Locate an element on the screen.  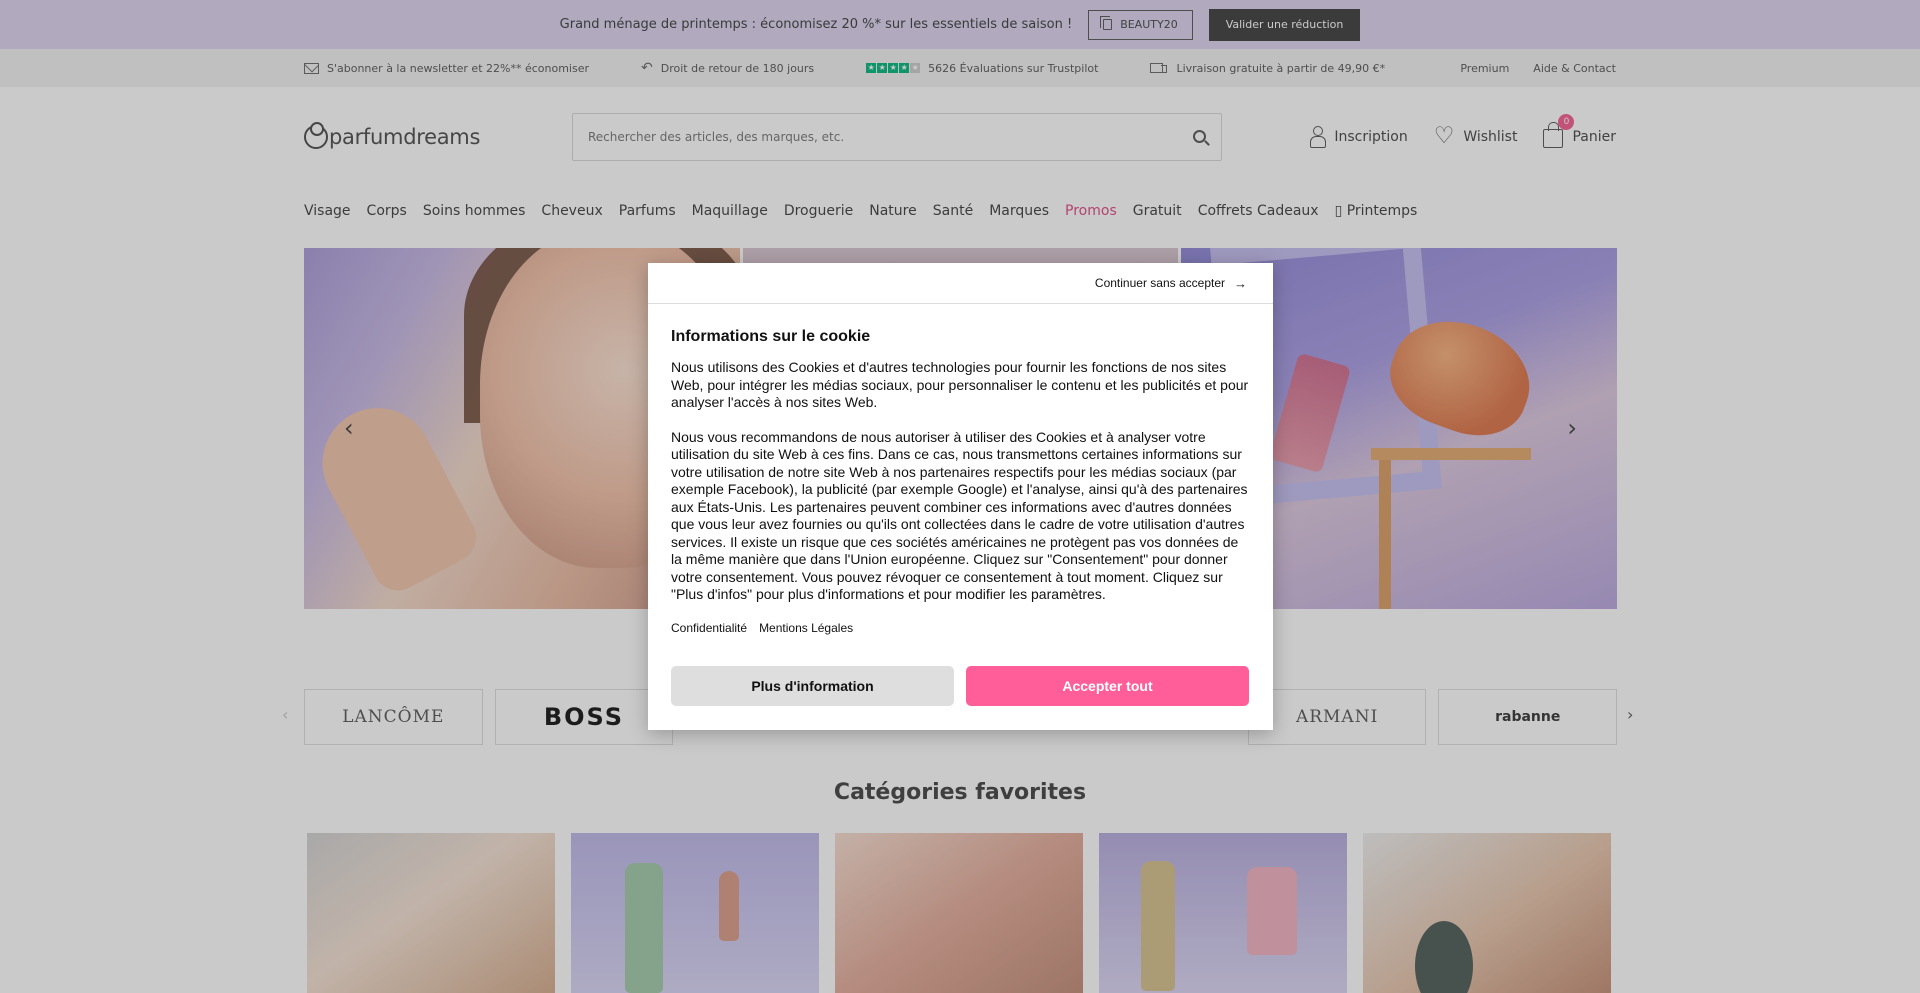
continue-label: Continuer sans accepter is located at coordinates (1159, 283).